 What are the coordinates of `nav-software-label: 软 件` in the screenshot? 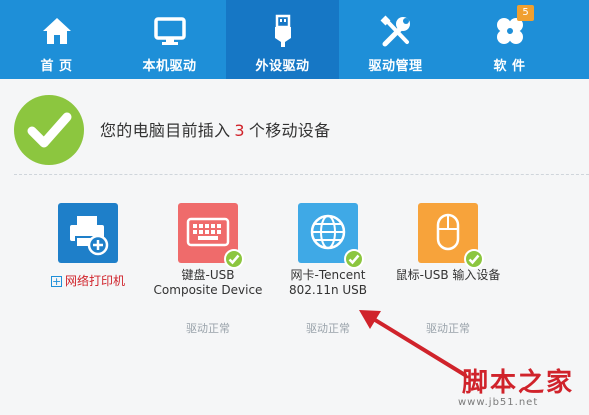 It's located at (509, 66).